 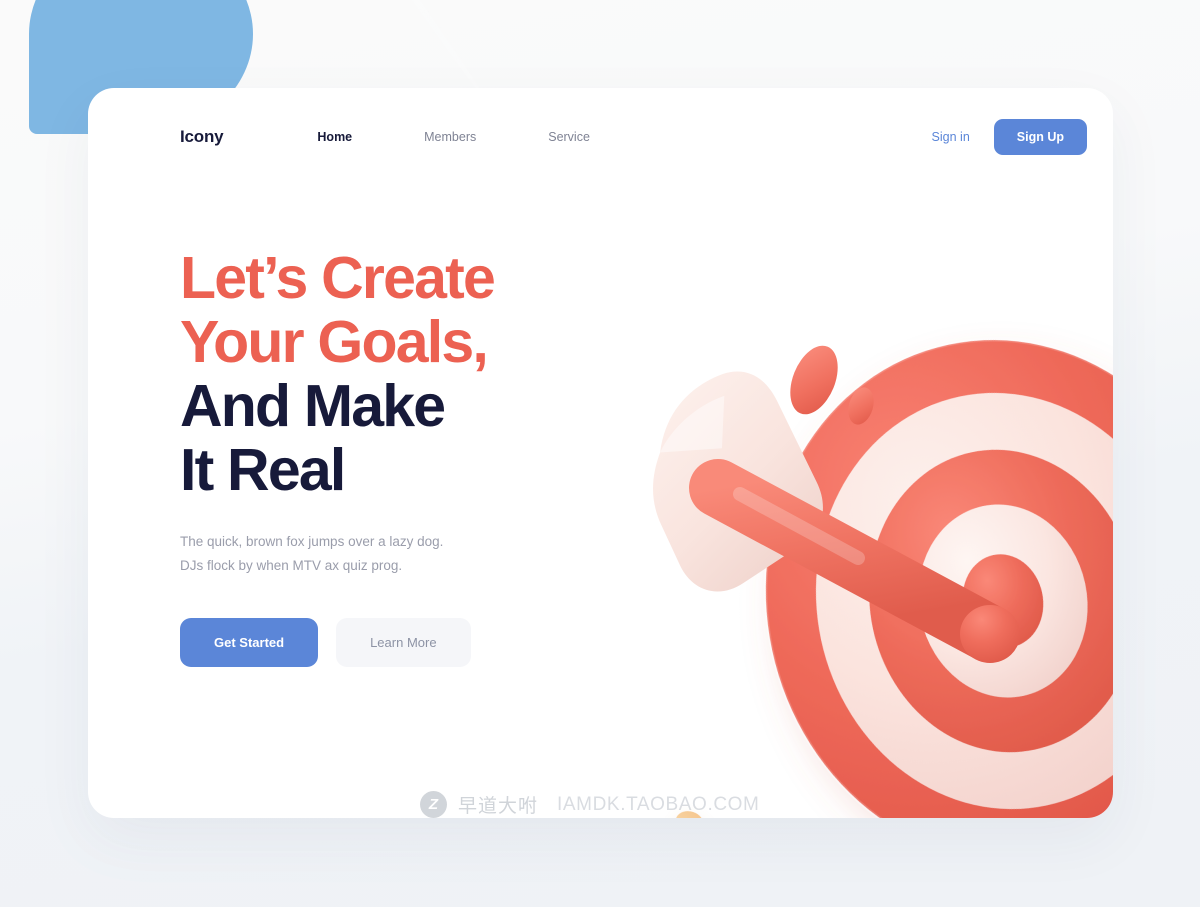 I want to click on orange-plus, so click(x=677, y=814).